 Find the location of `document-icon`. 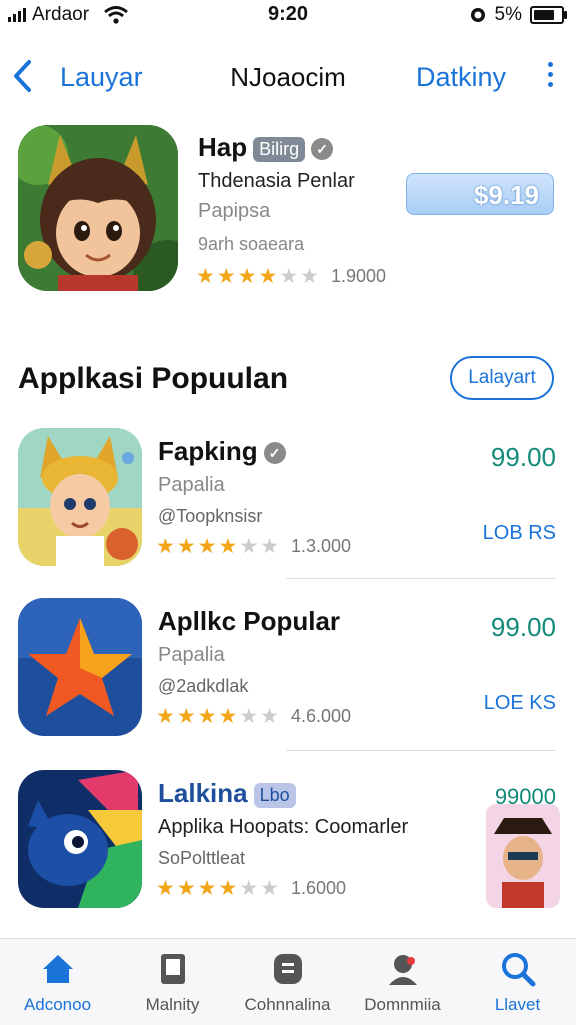

document-icon is located at coordinates (172, 969).